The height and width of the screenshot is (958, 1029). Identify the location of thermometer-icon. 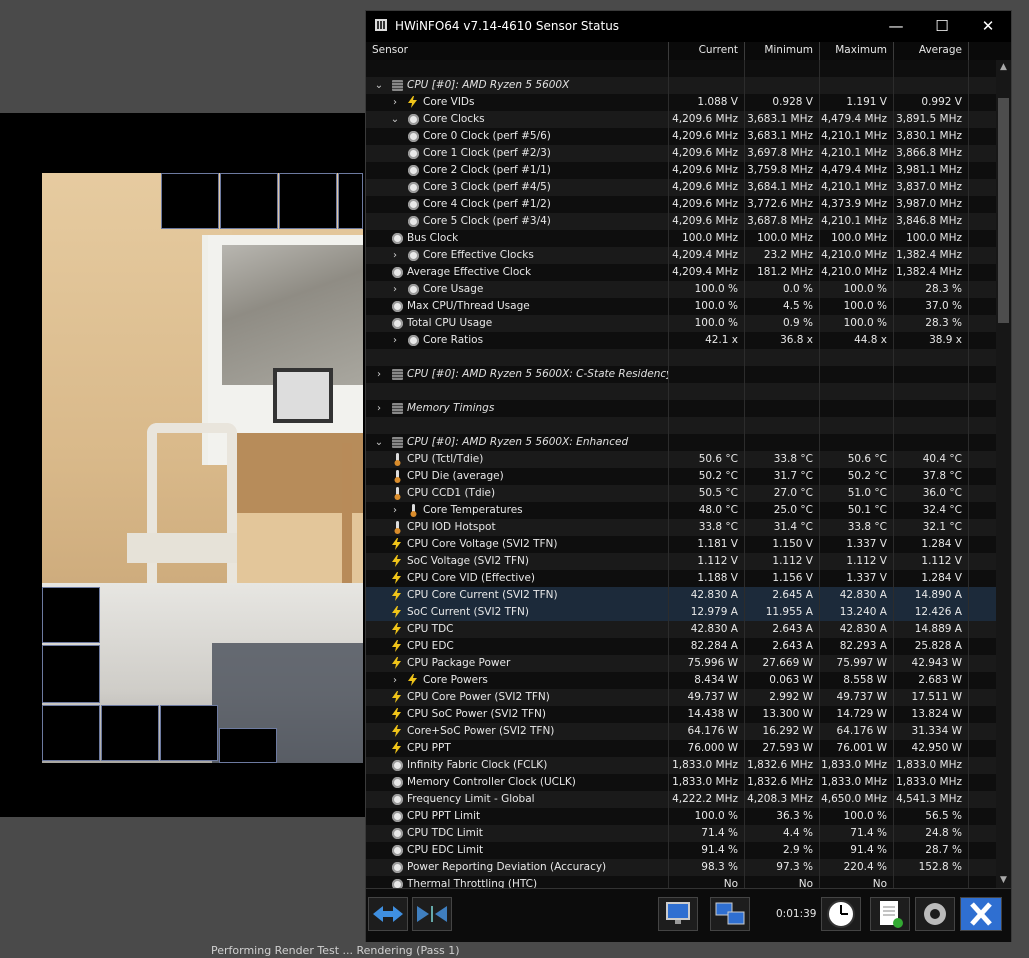
(397, 459).